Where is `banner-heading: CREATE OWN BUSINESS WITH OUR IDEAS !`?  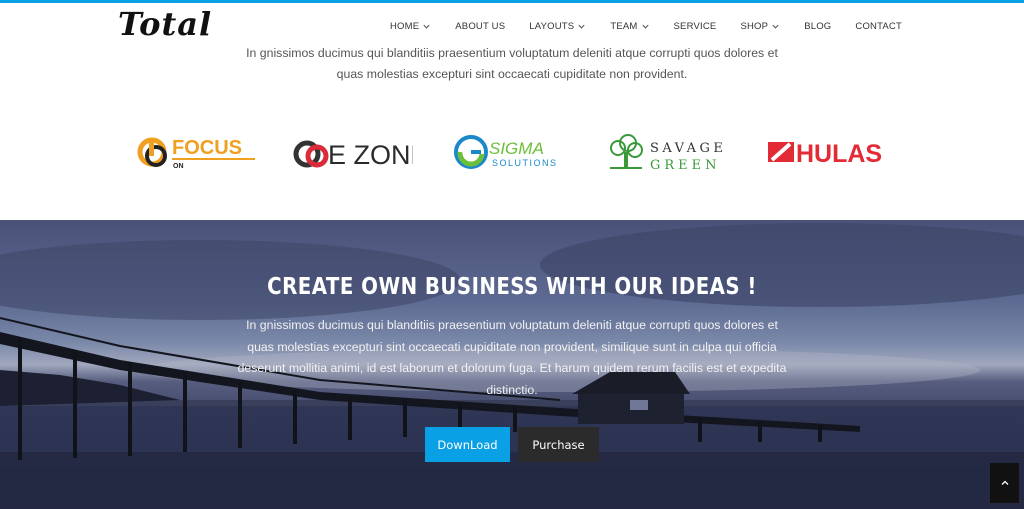
banner-heading: CREATE OWN BUSINESS WITH OUR IDEAS ! is located at coordinates (512, 287).